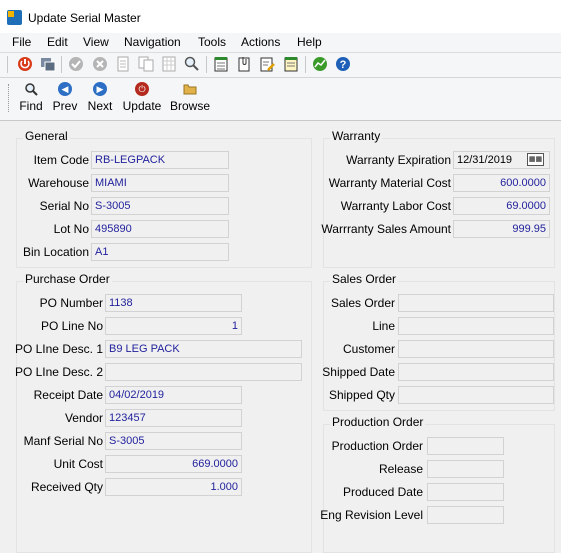  What do you see at coordinates (291, 64) in the screenshot?
I see `calendar-note-icon` at bounding box center [291, 64].